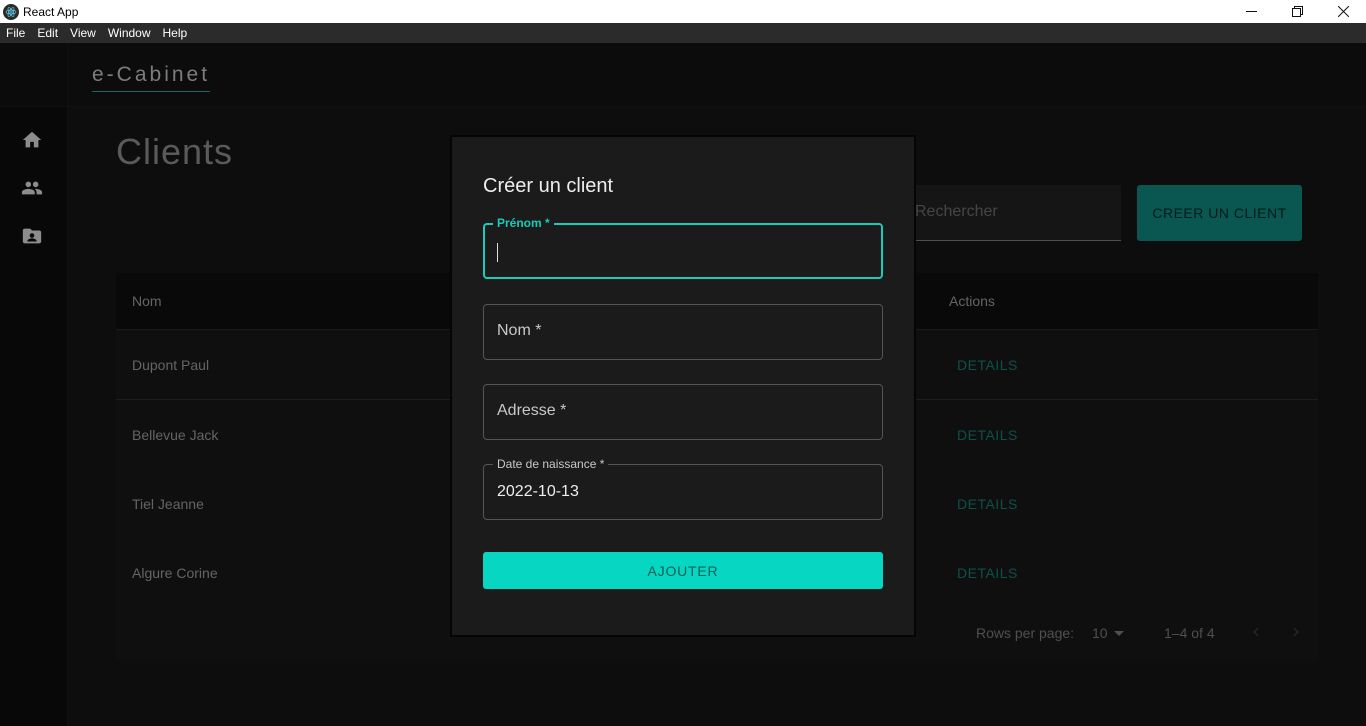 Image resolution: width=1366 pixels, height=726 pixels. Describe the element at coordinates (519, 330) in the screenshot. I see `nom-label: Nom *` at that location.